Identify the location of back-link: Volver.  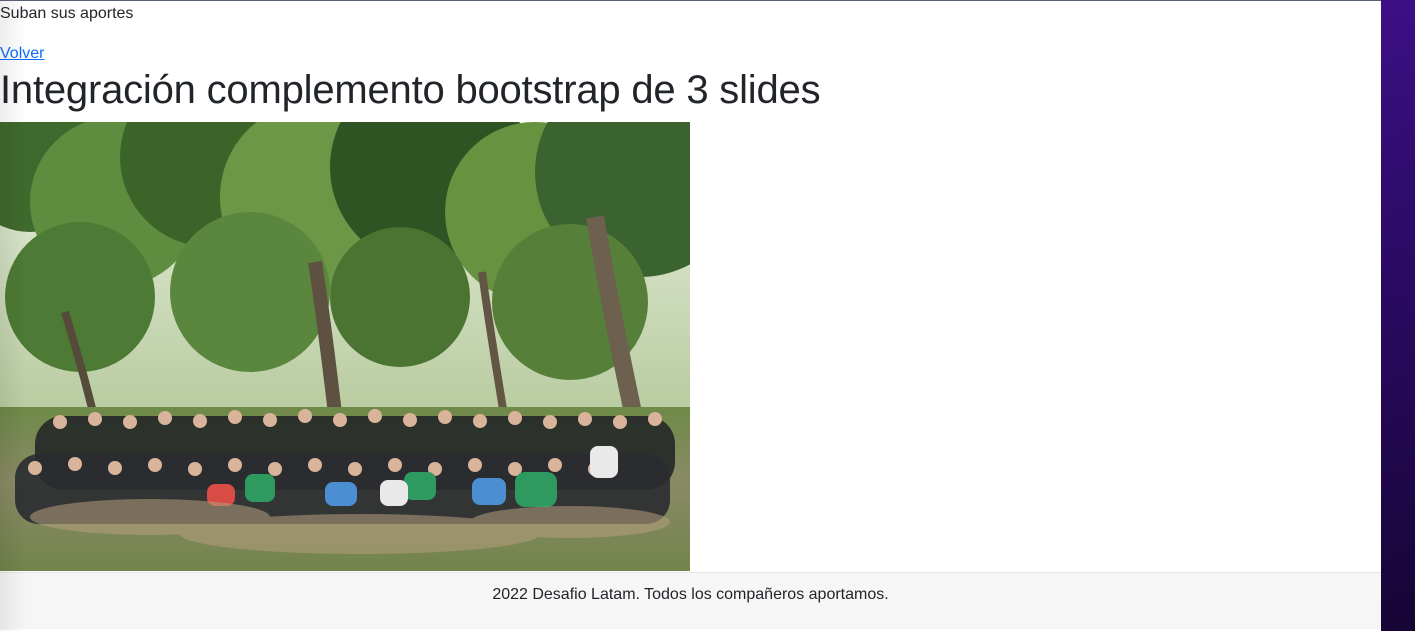
(22, 53).